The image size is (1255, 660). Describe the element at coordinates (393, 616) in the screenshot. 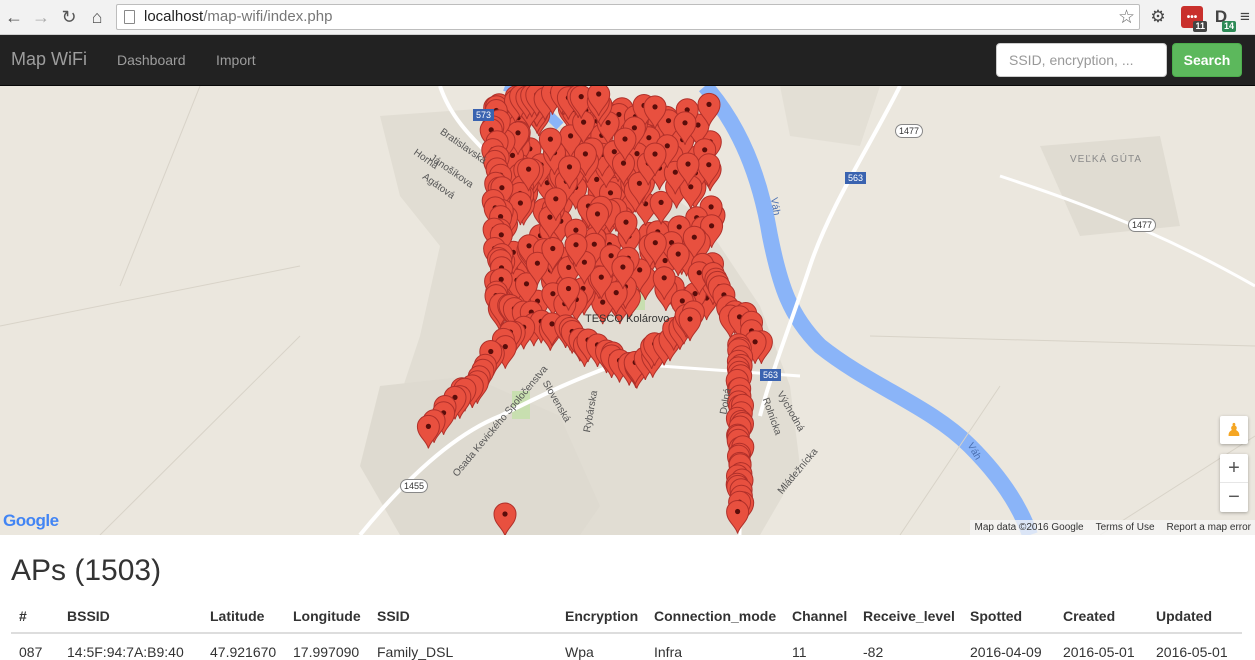

I see `column-header: SSID` at that location.